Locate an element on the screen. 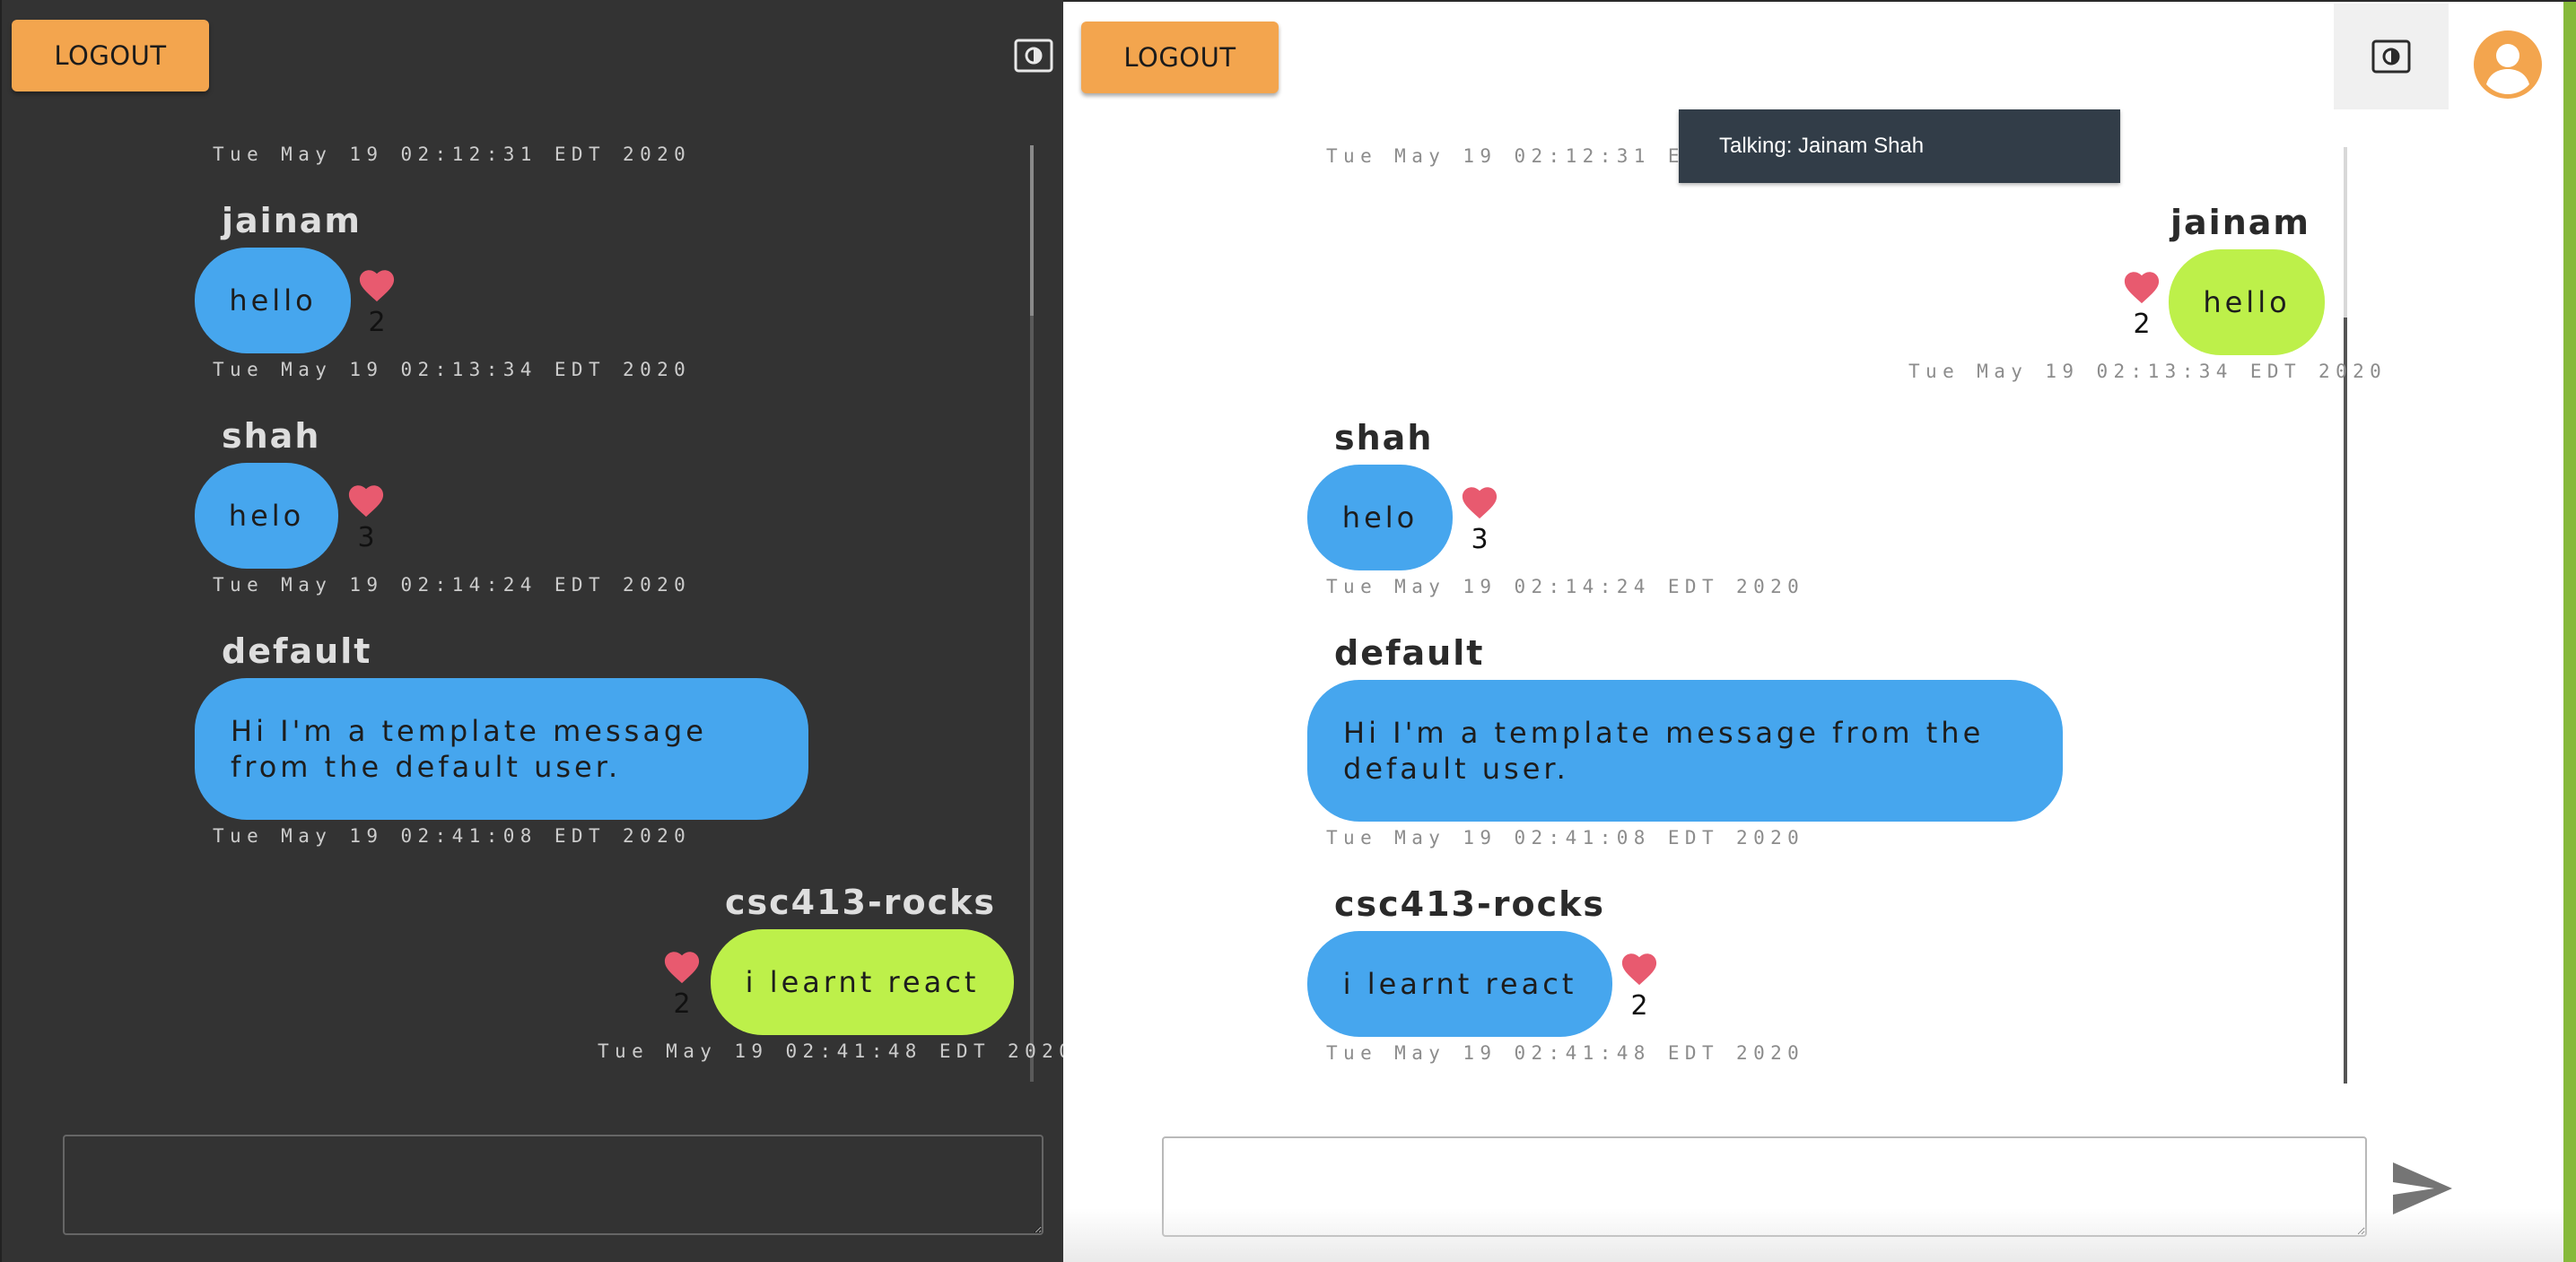  send-icon is located at coordinates (2422, 1188).